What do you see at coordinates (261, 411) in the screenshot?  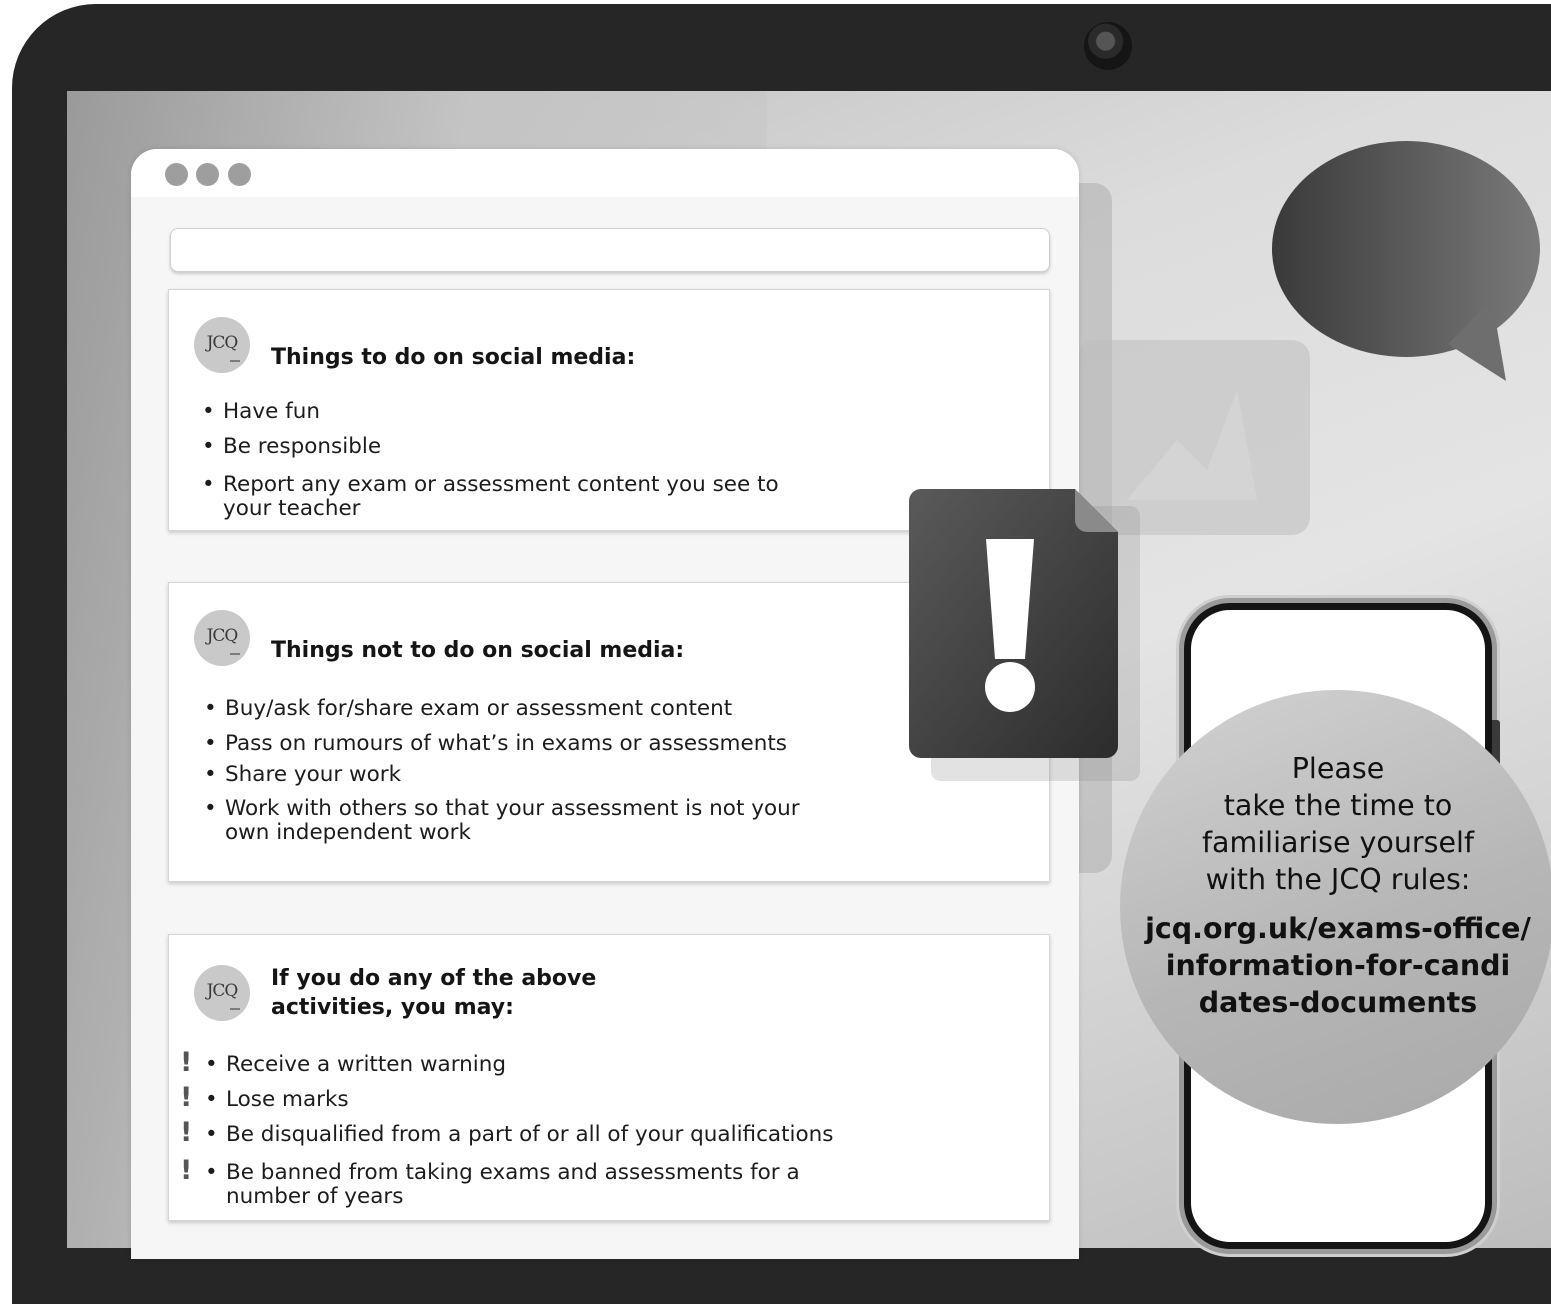 I see `list-item: • Have fun` at bounding box center [261, 411].